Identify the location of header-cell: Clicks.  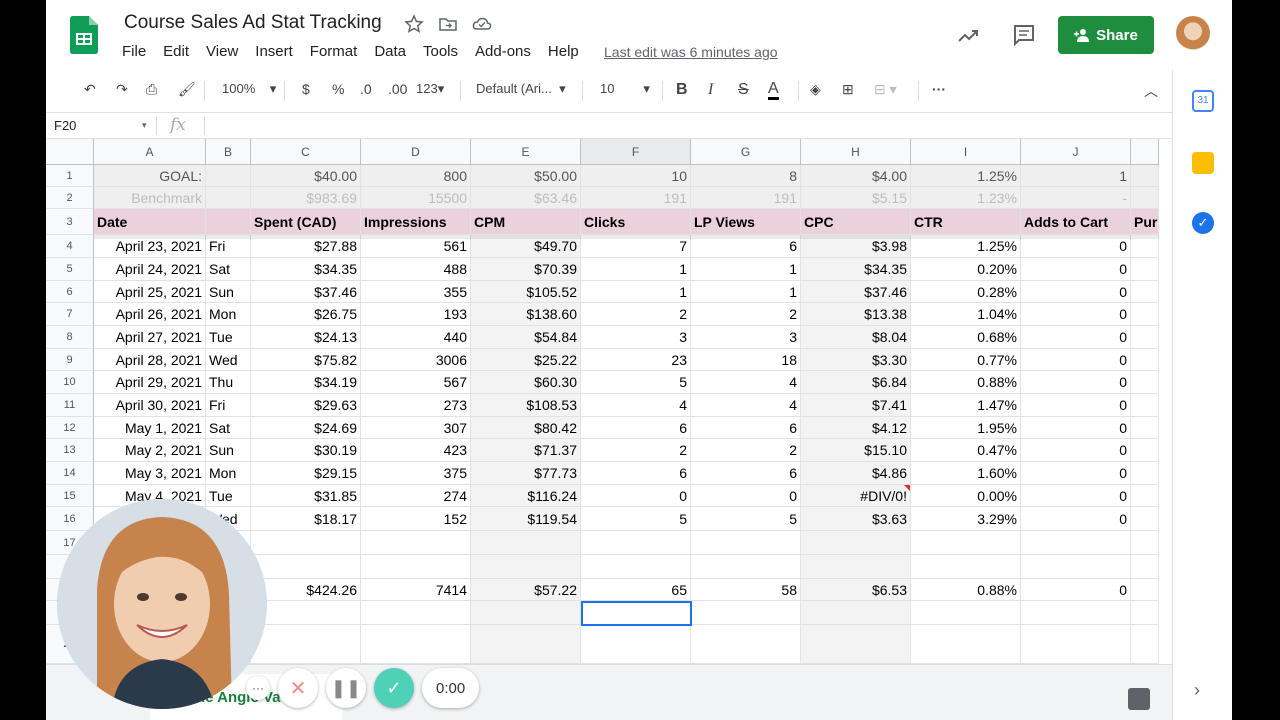
(636, 222).